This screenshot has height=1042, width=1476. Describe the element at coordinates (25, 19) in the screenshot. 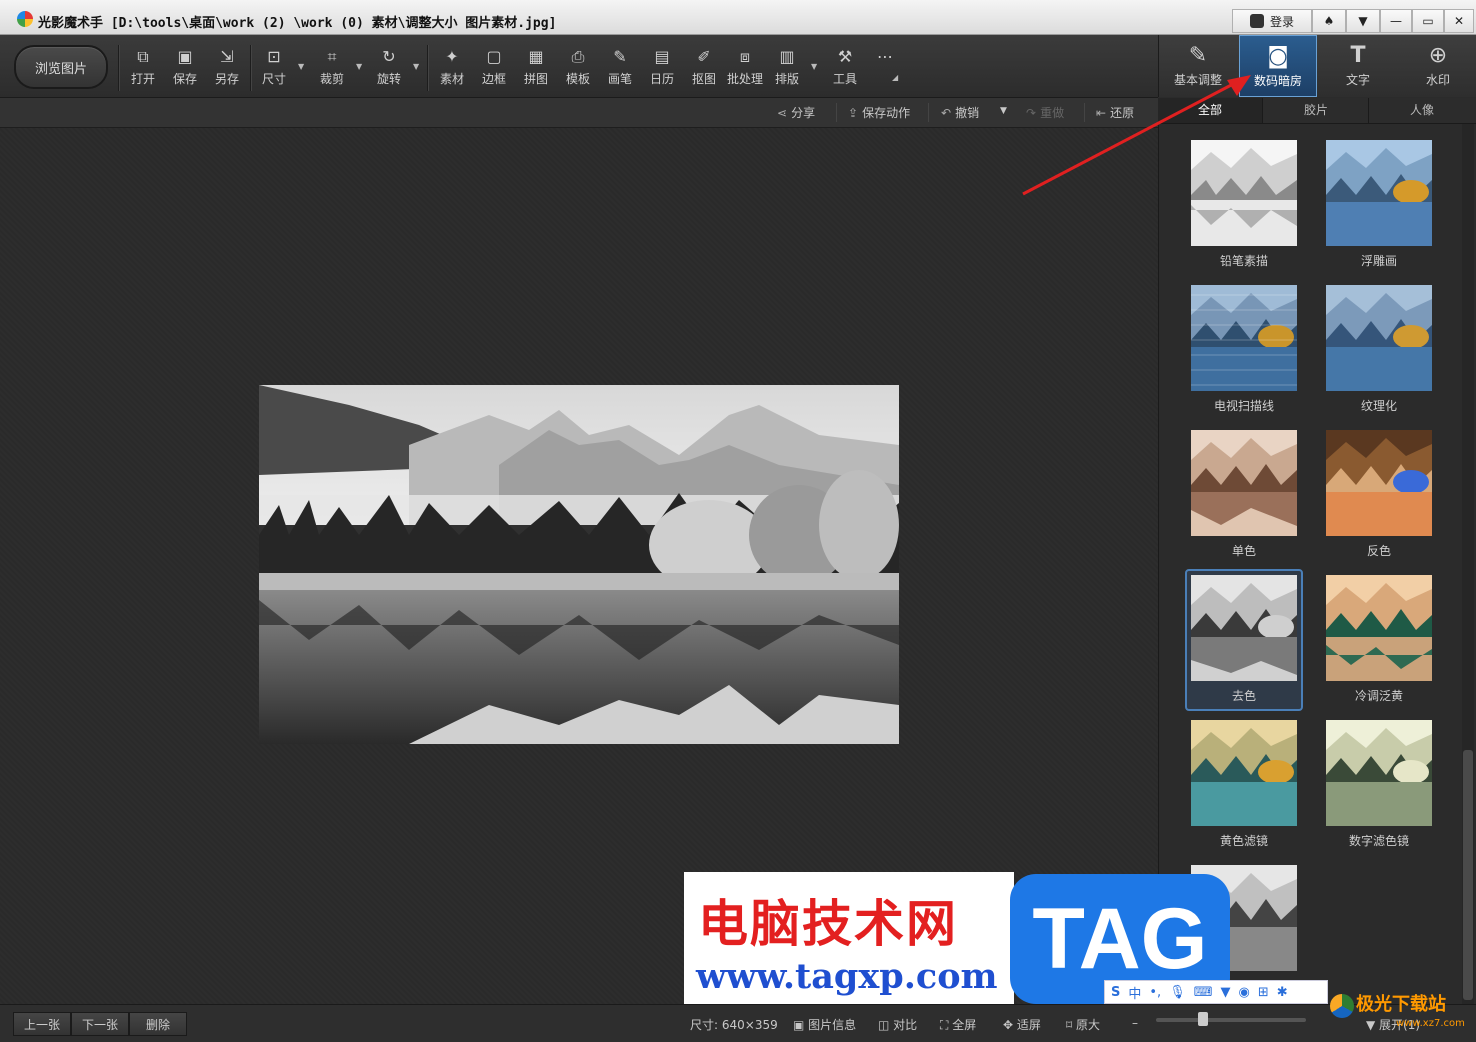

I see `app-logo-icon` at that location.